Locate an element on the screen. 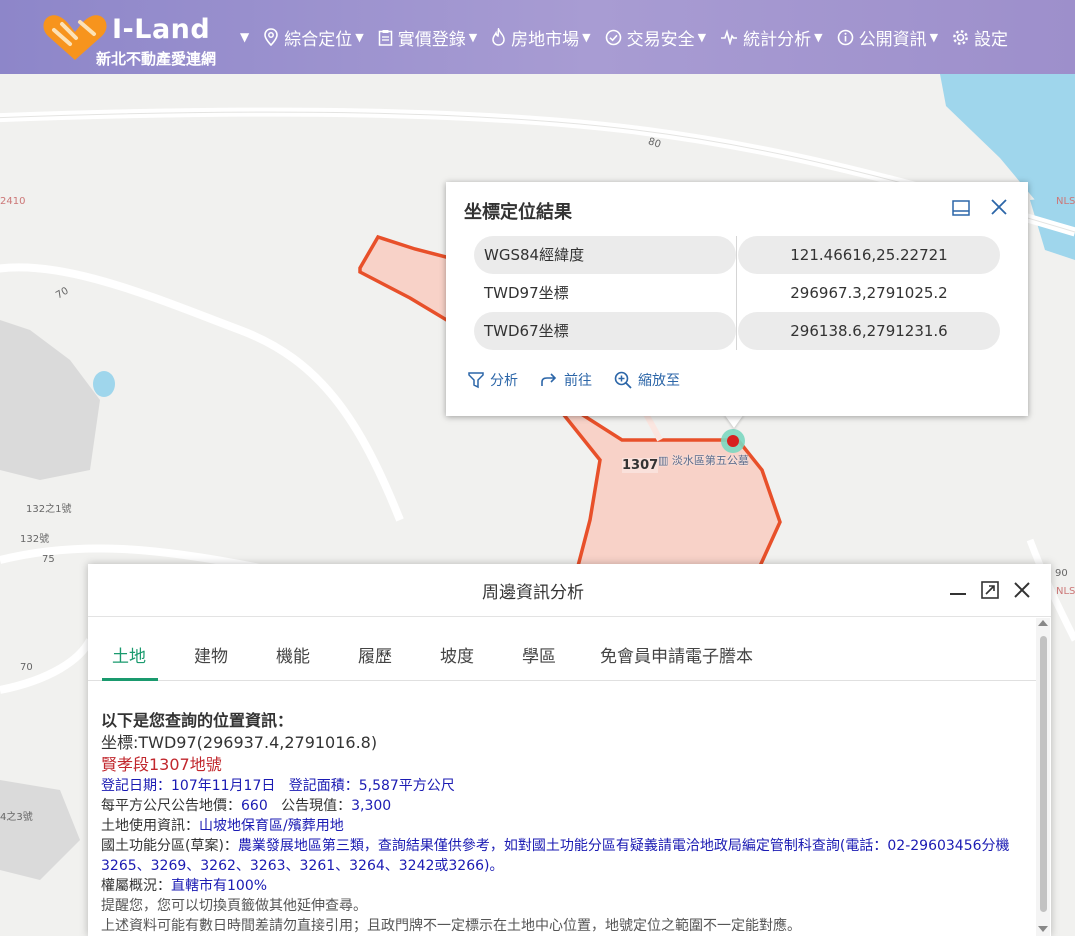 The image size is (1075, 936). popup-actions: 分析 前往 縮放至 is located at coordinates (585, 380).